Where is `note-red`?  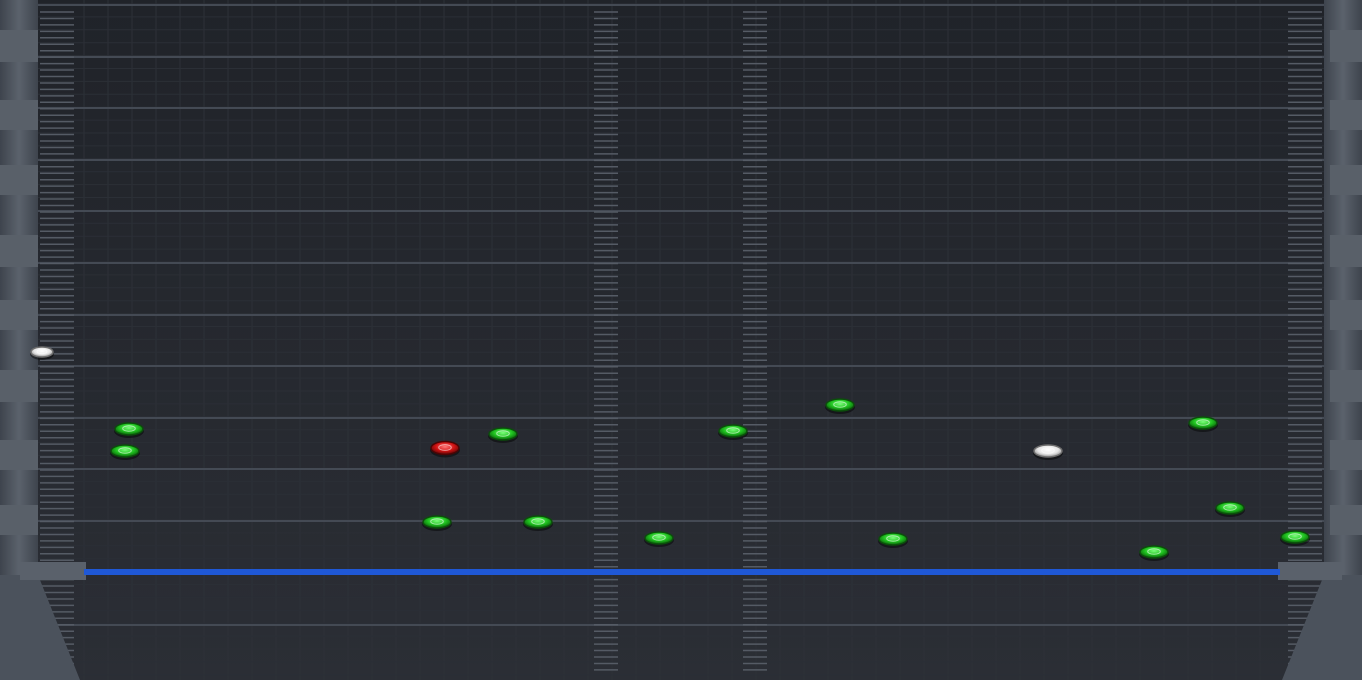
note-red is located at coordinates (445, 449).